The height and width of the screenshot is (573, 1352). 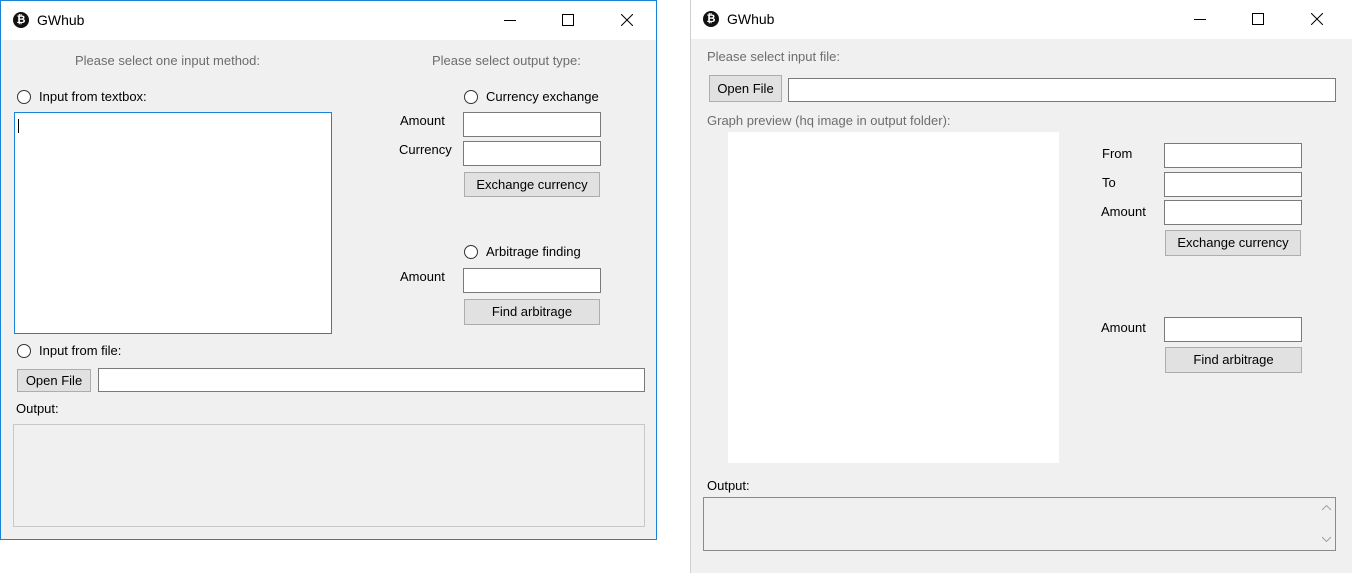 What do you see at coordinates (1123, 327) in the screenshot?
I see `arbitrage-amount-label: Amount` at bounding box center [1123, 327].